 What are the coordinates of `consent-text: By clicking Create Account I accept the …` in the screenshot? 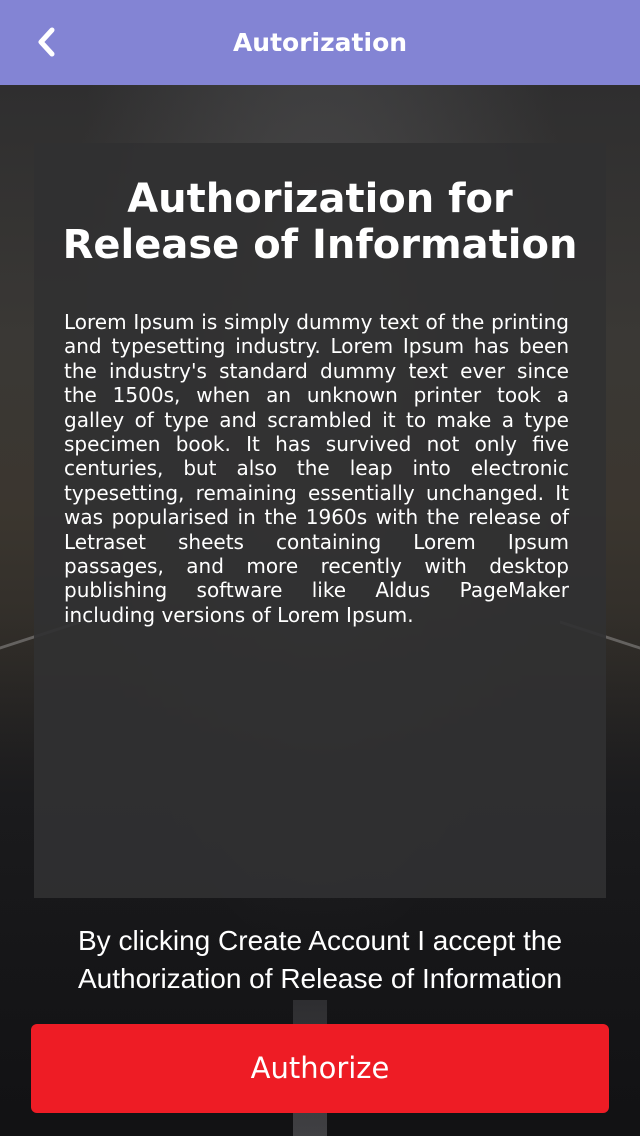 It's located at (320, 960).